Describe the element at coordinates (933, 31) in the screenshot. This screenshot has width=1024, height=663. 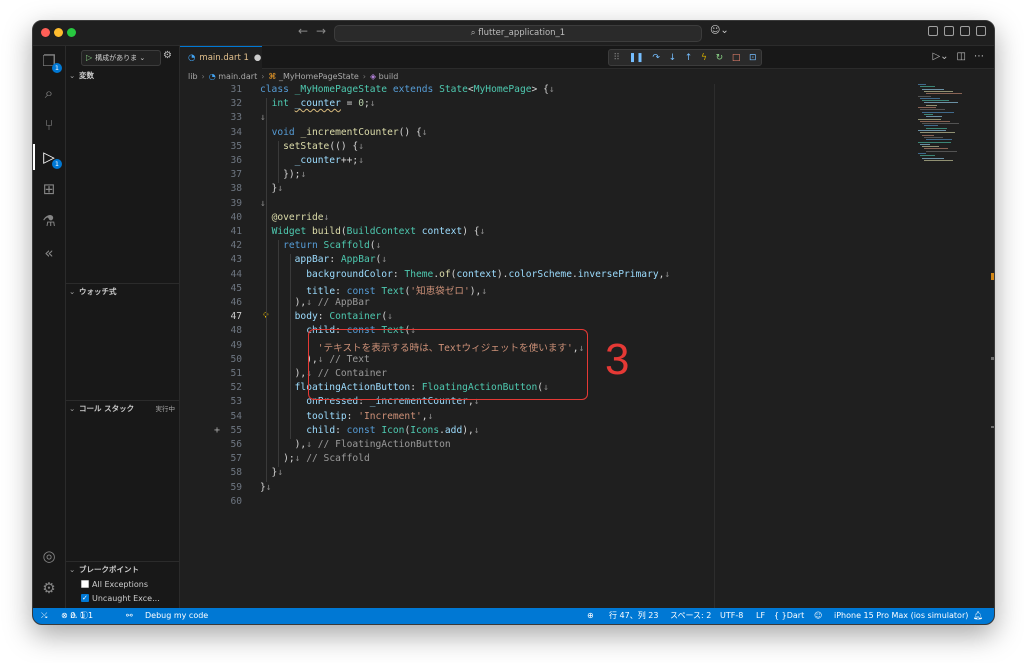
I see `layout-customize-icon` at that location.